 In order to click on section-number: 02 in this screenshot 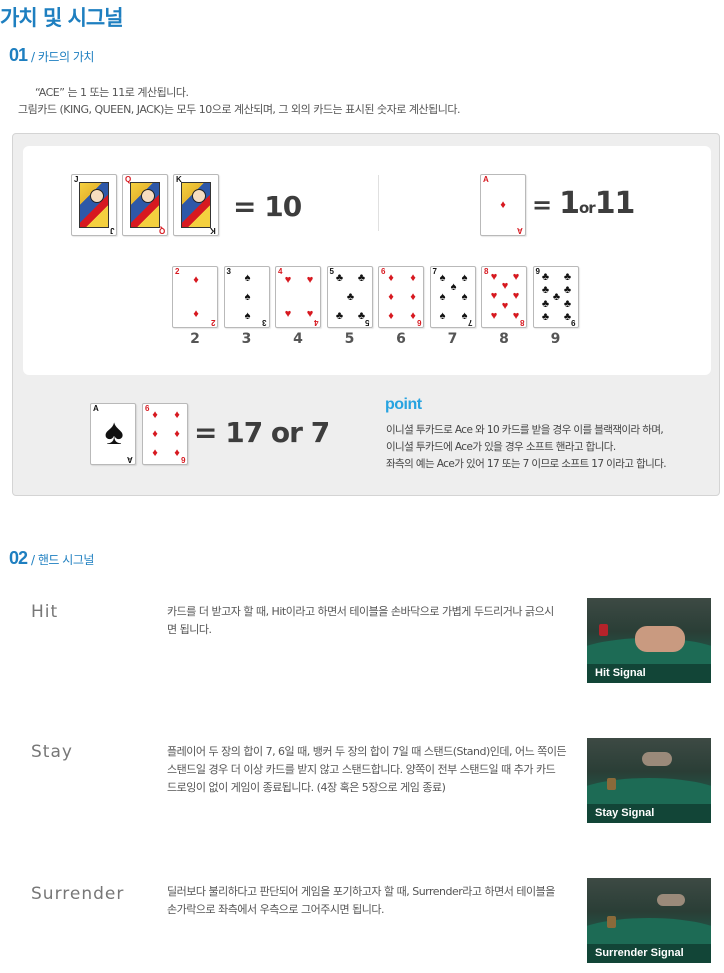, I will do `click(18, 558)`.